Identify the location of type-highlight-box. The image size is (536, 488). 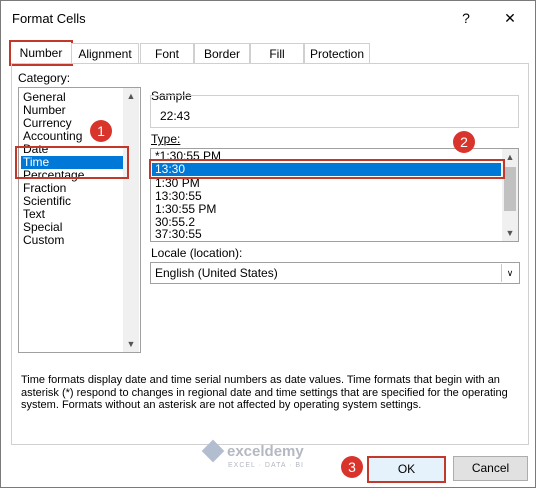
(327, 169).